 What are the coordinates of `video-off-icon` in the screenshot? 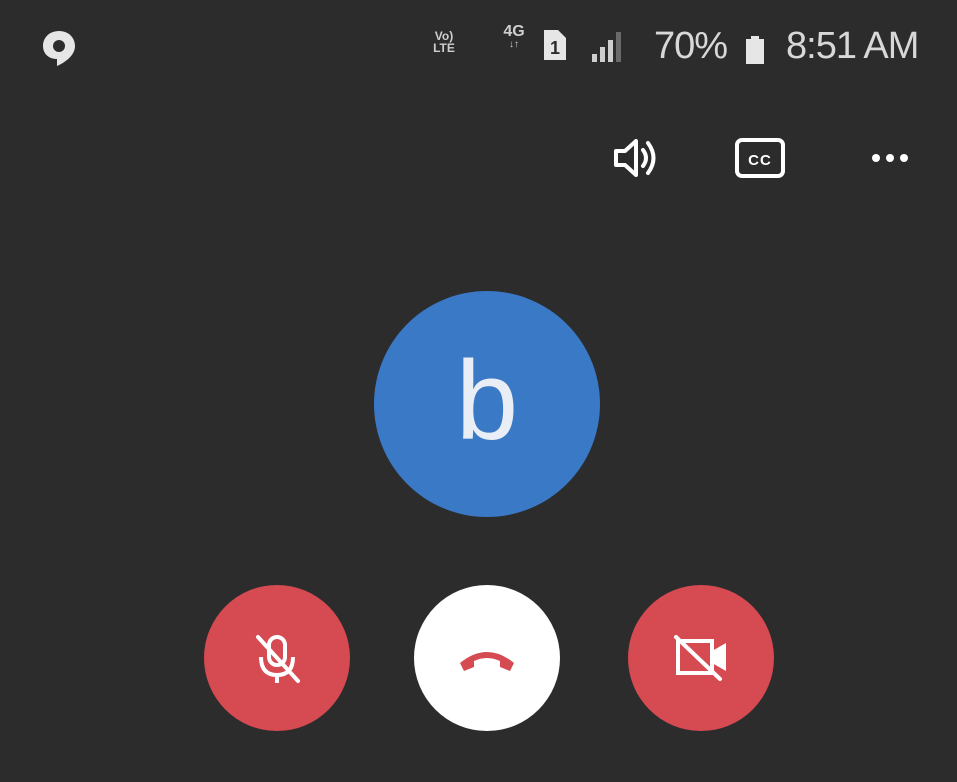 It's located at (700, 658).